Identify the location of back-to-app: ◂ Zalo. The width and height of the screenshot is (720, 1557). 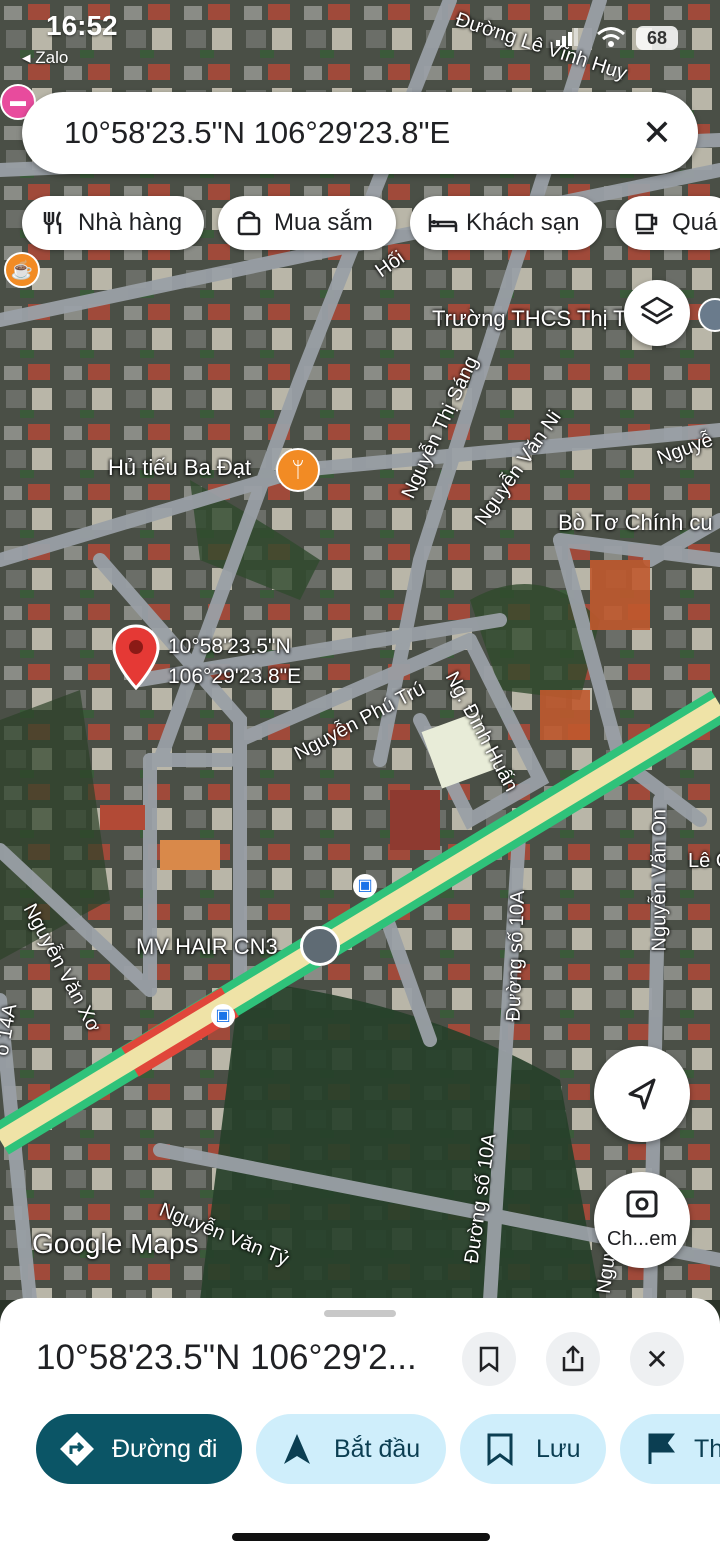
(45, 58).